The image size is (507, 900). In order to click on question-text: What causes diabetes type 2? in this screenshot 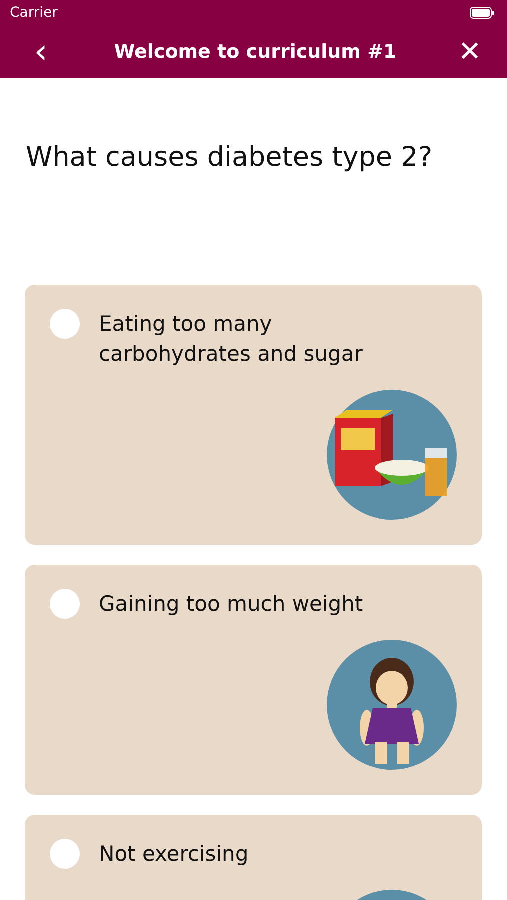, I will do `click(230, 157)`.